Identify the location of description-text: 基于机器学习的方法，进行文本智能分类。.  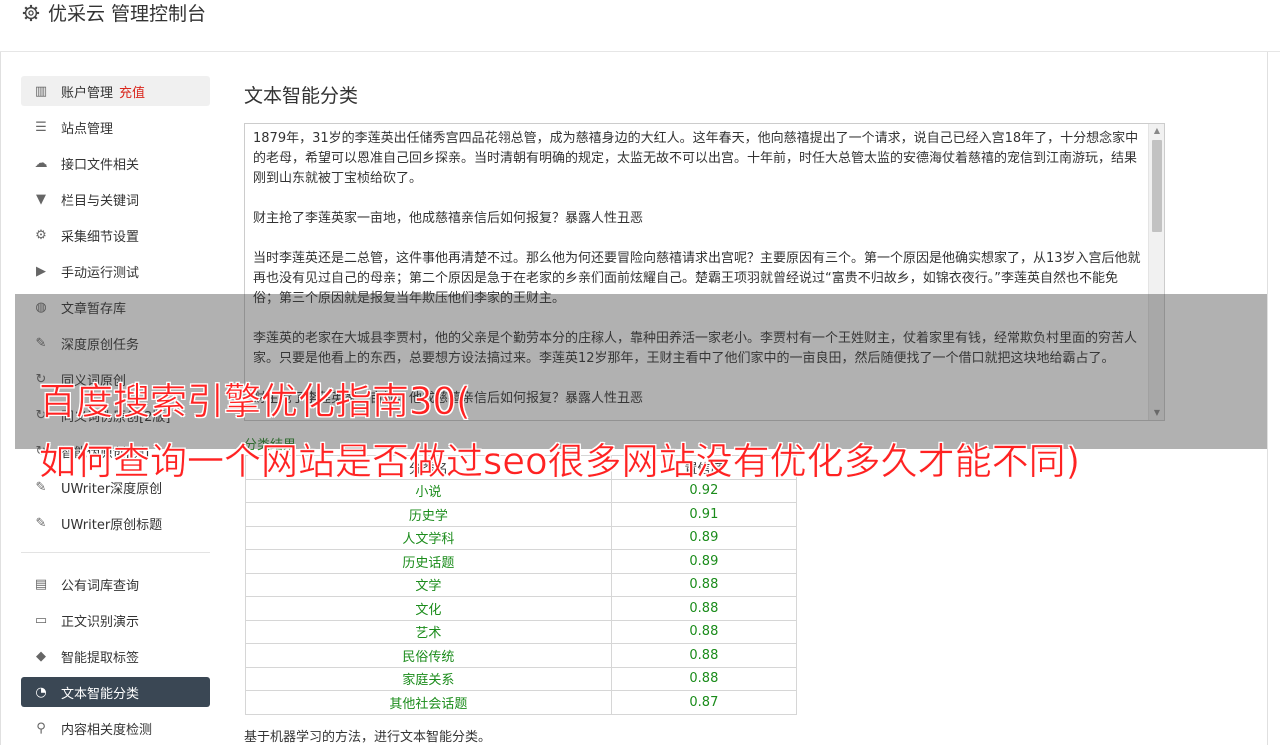
(368, 737).